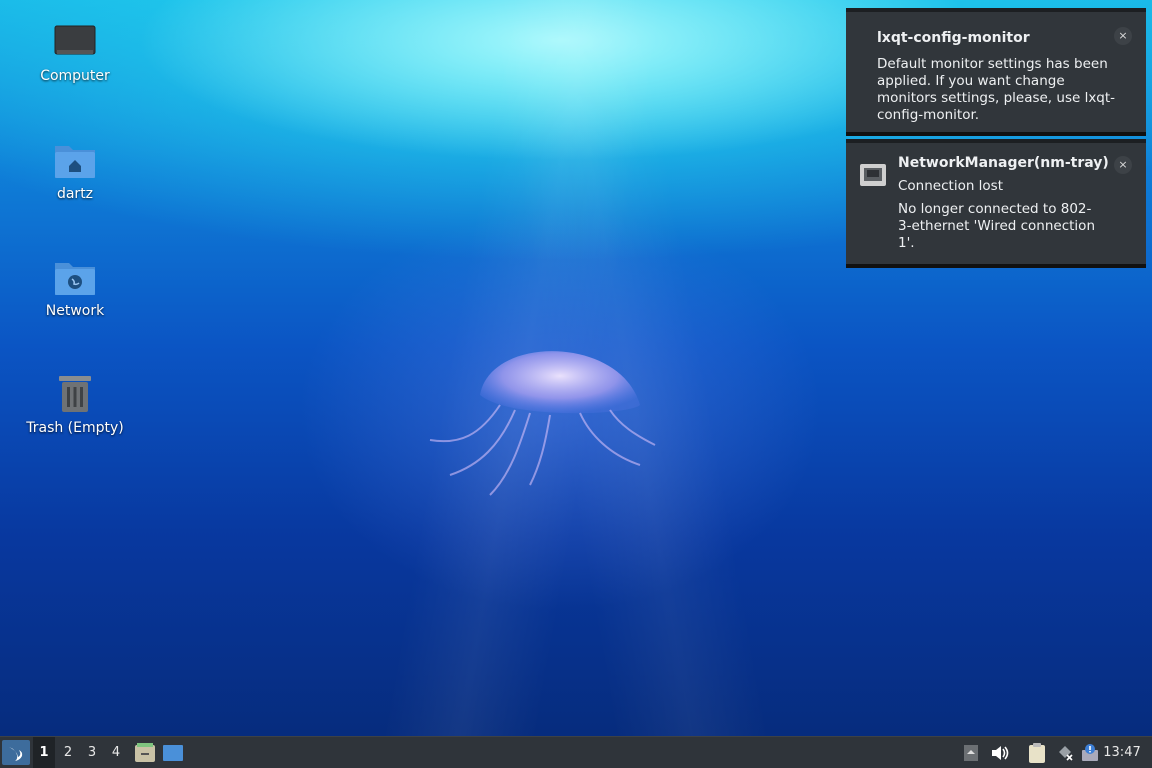  I want to click on desktop-icon-trash: Trash (Empty), so click(75, 404).